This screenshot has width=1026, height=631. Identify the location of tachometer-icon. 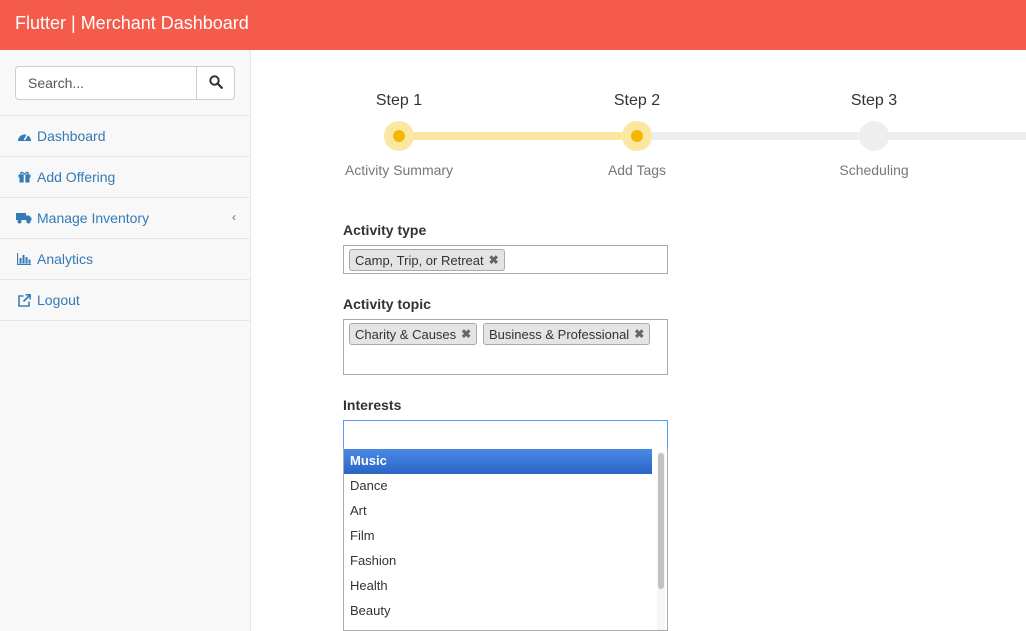
(24, 136).